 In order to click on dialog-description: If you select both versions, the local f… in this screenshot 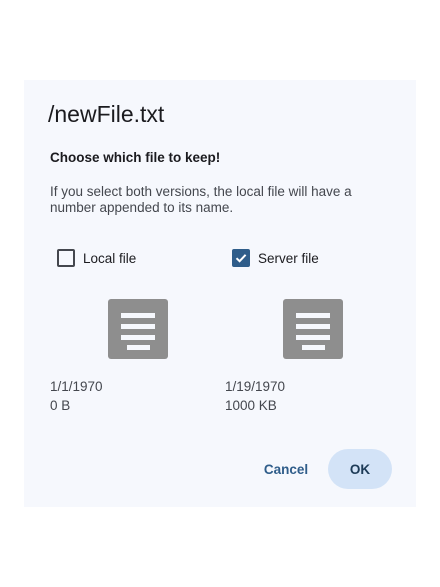, I will do `click(201, 199)`.